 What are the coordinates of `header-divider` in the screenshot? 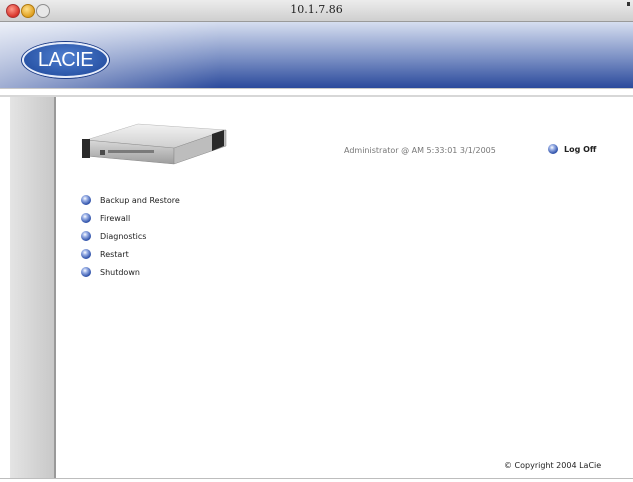 It's located at (316, 91).